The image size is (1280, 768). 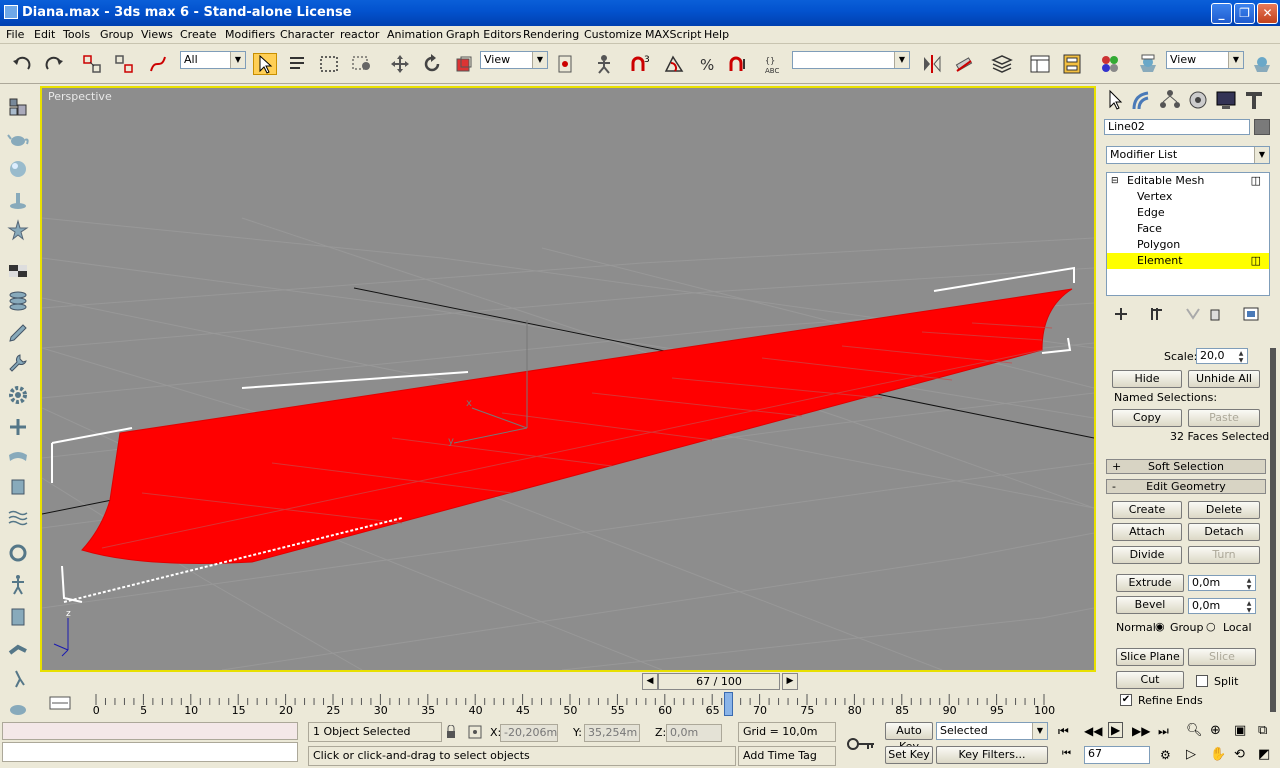 I want to click on snap-toggle-icon: 3, so click(x=640, y=64).